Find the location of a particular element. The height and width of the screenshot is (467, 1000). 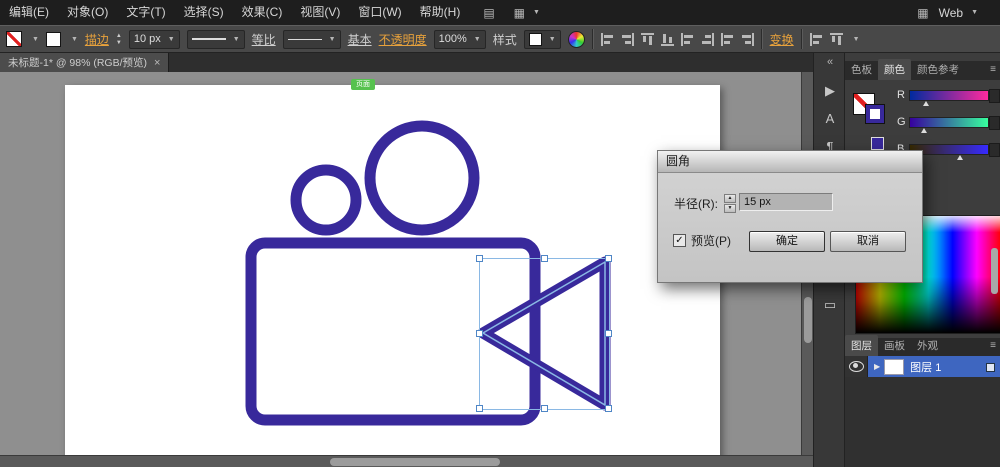

align-center-h-icon is located at coordinates (687, 39).